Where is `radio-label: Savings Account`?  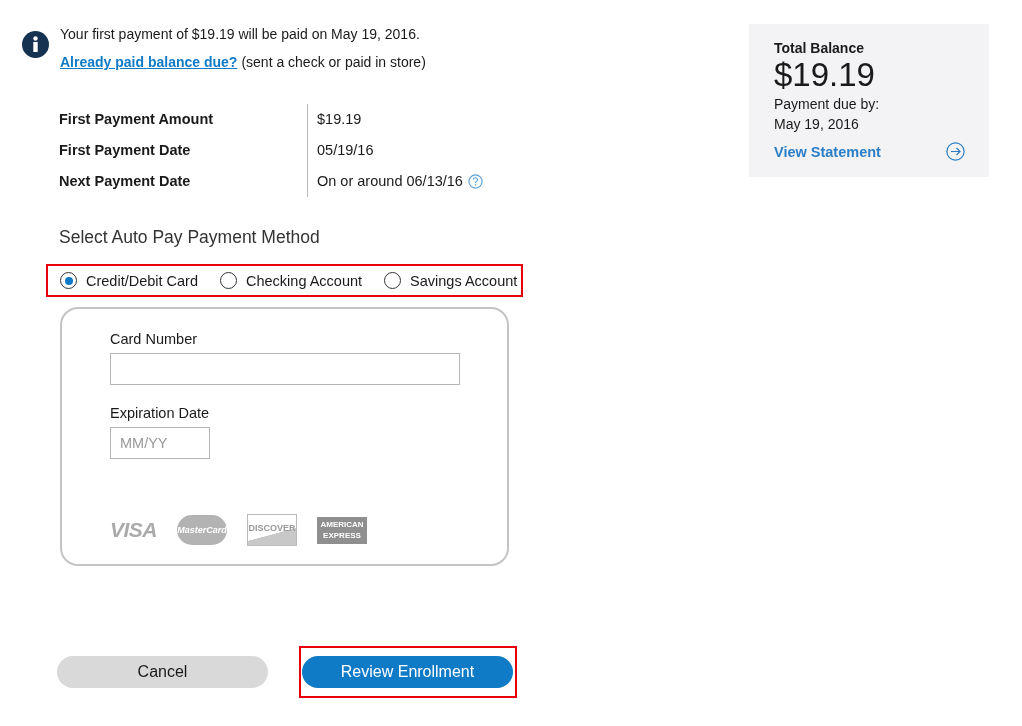
radio-label: Savings Account is located at coordinates (464, 280).